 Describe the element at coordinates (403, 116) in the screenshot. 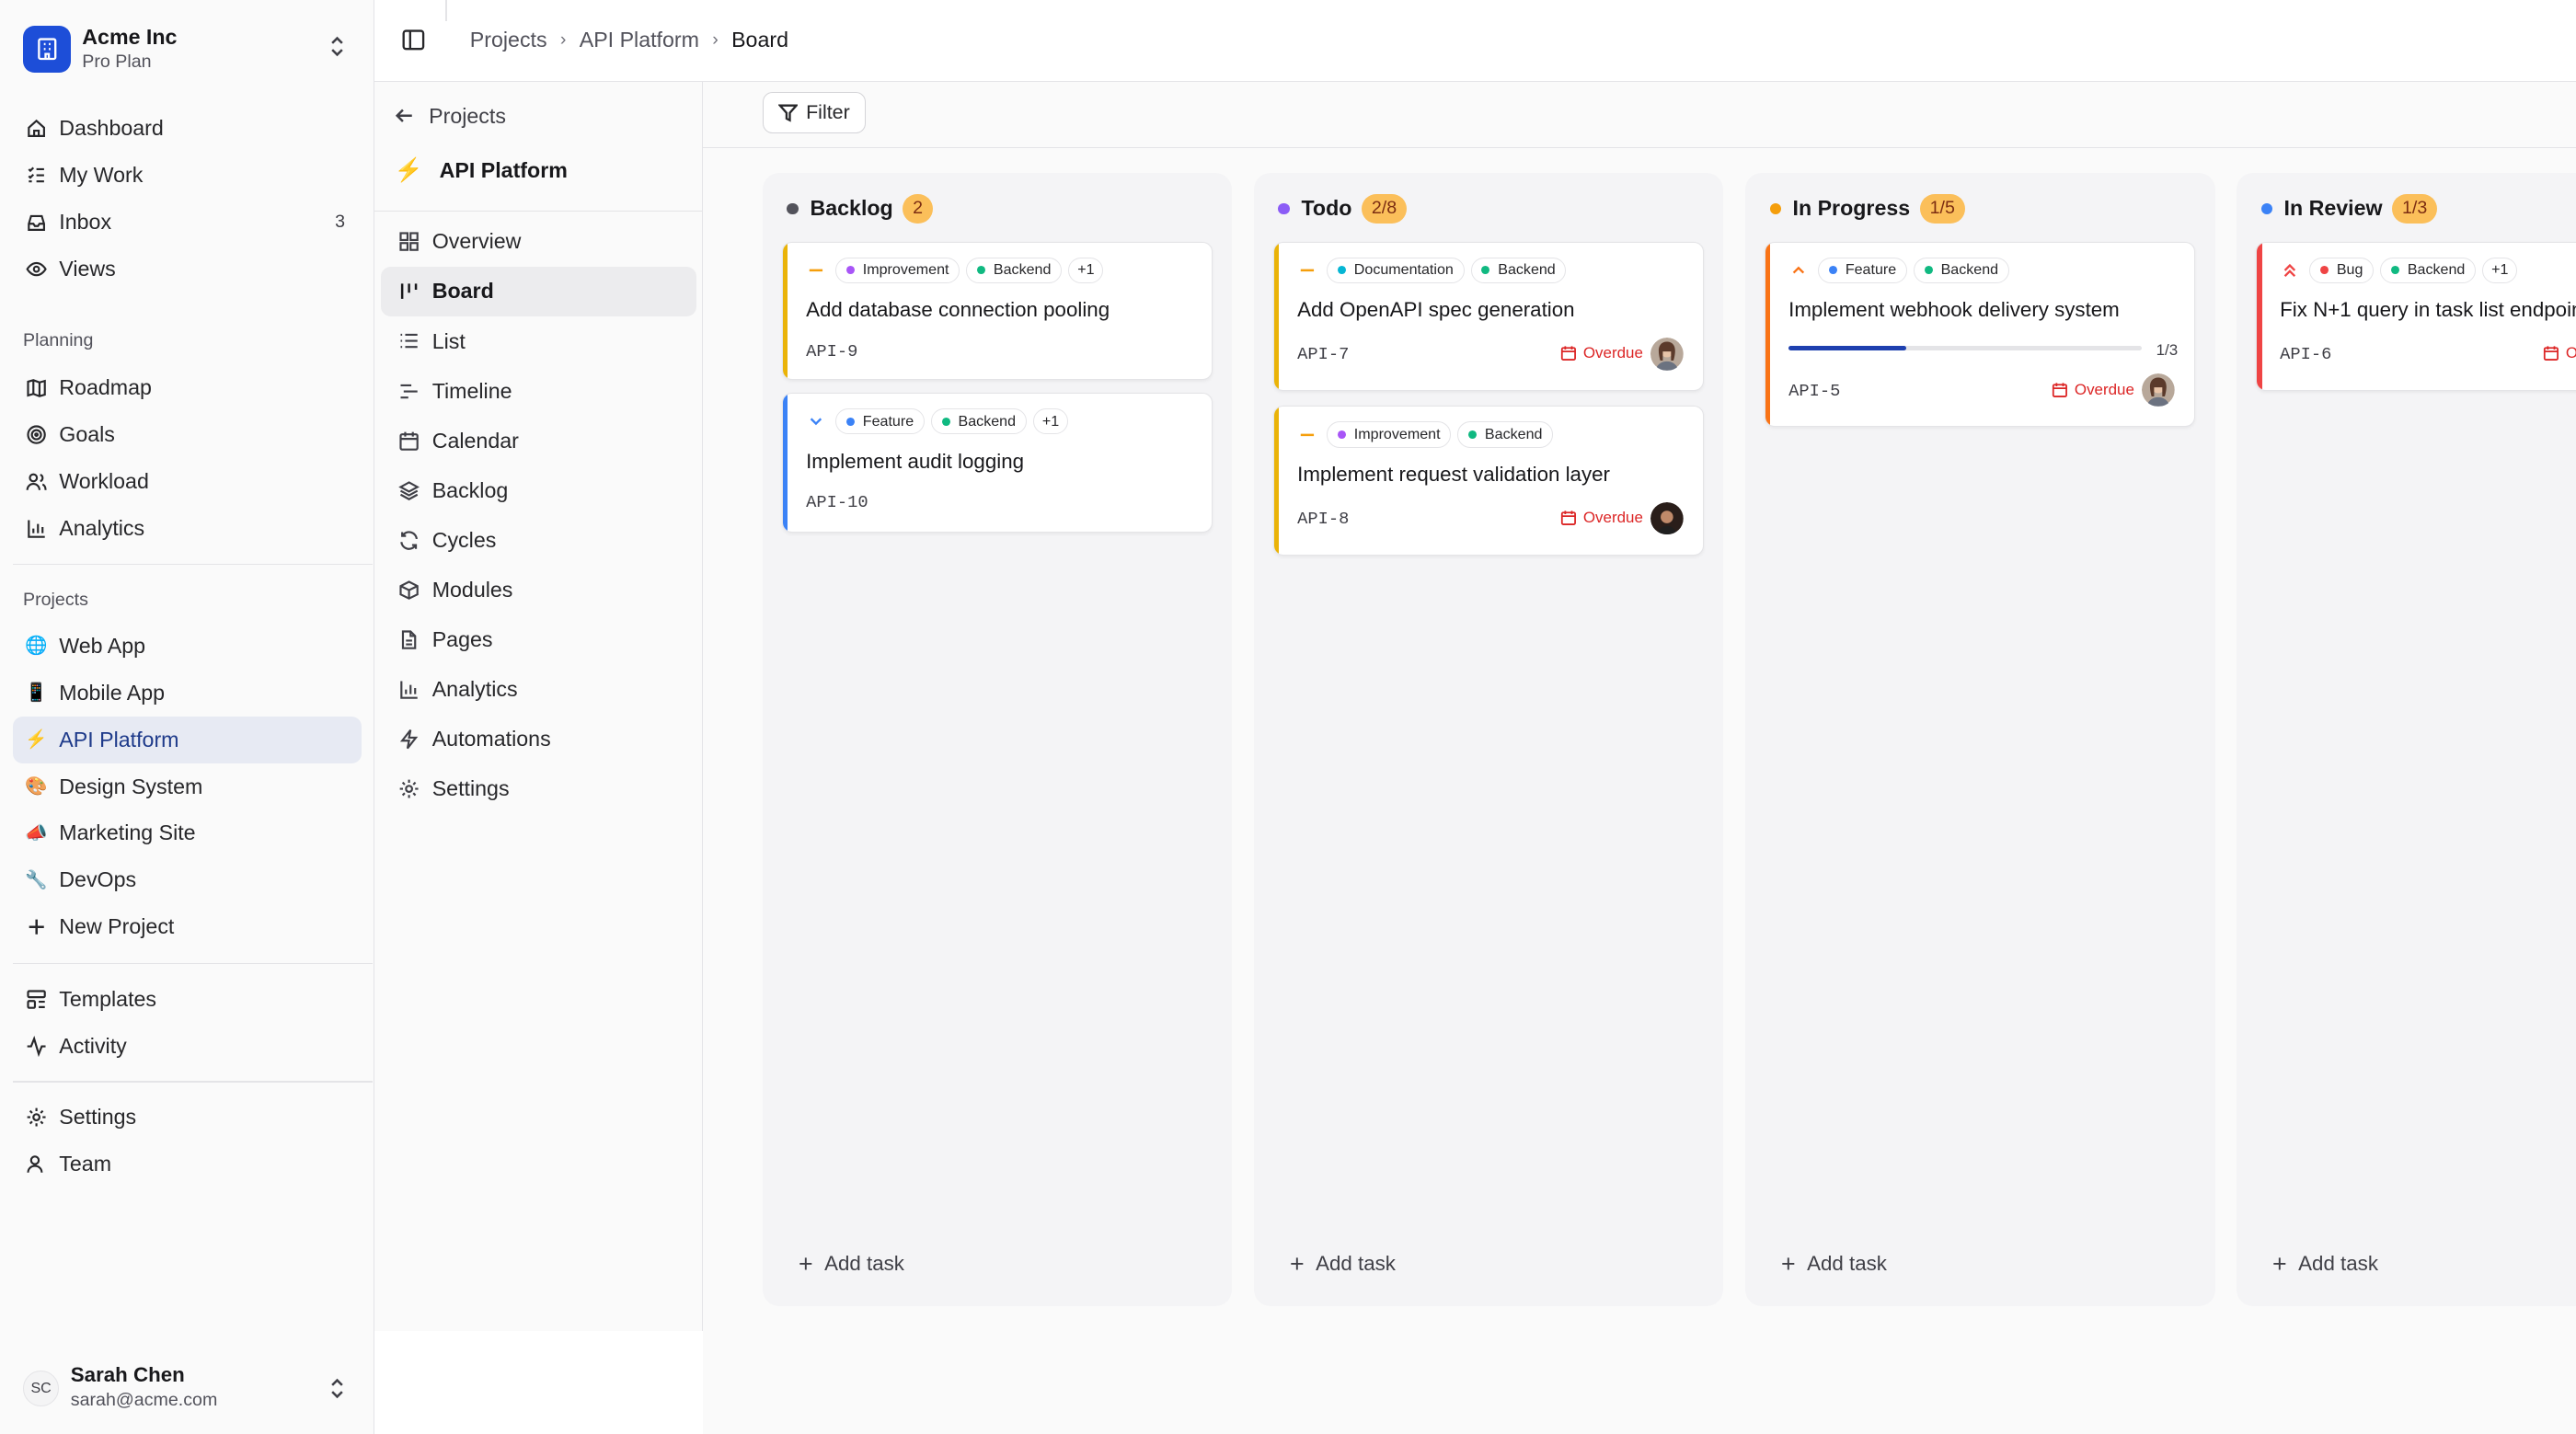

I see `arrow-left-icon` at that location.